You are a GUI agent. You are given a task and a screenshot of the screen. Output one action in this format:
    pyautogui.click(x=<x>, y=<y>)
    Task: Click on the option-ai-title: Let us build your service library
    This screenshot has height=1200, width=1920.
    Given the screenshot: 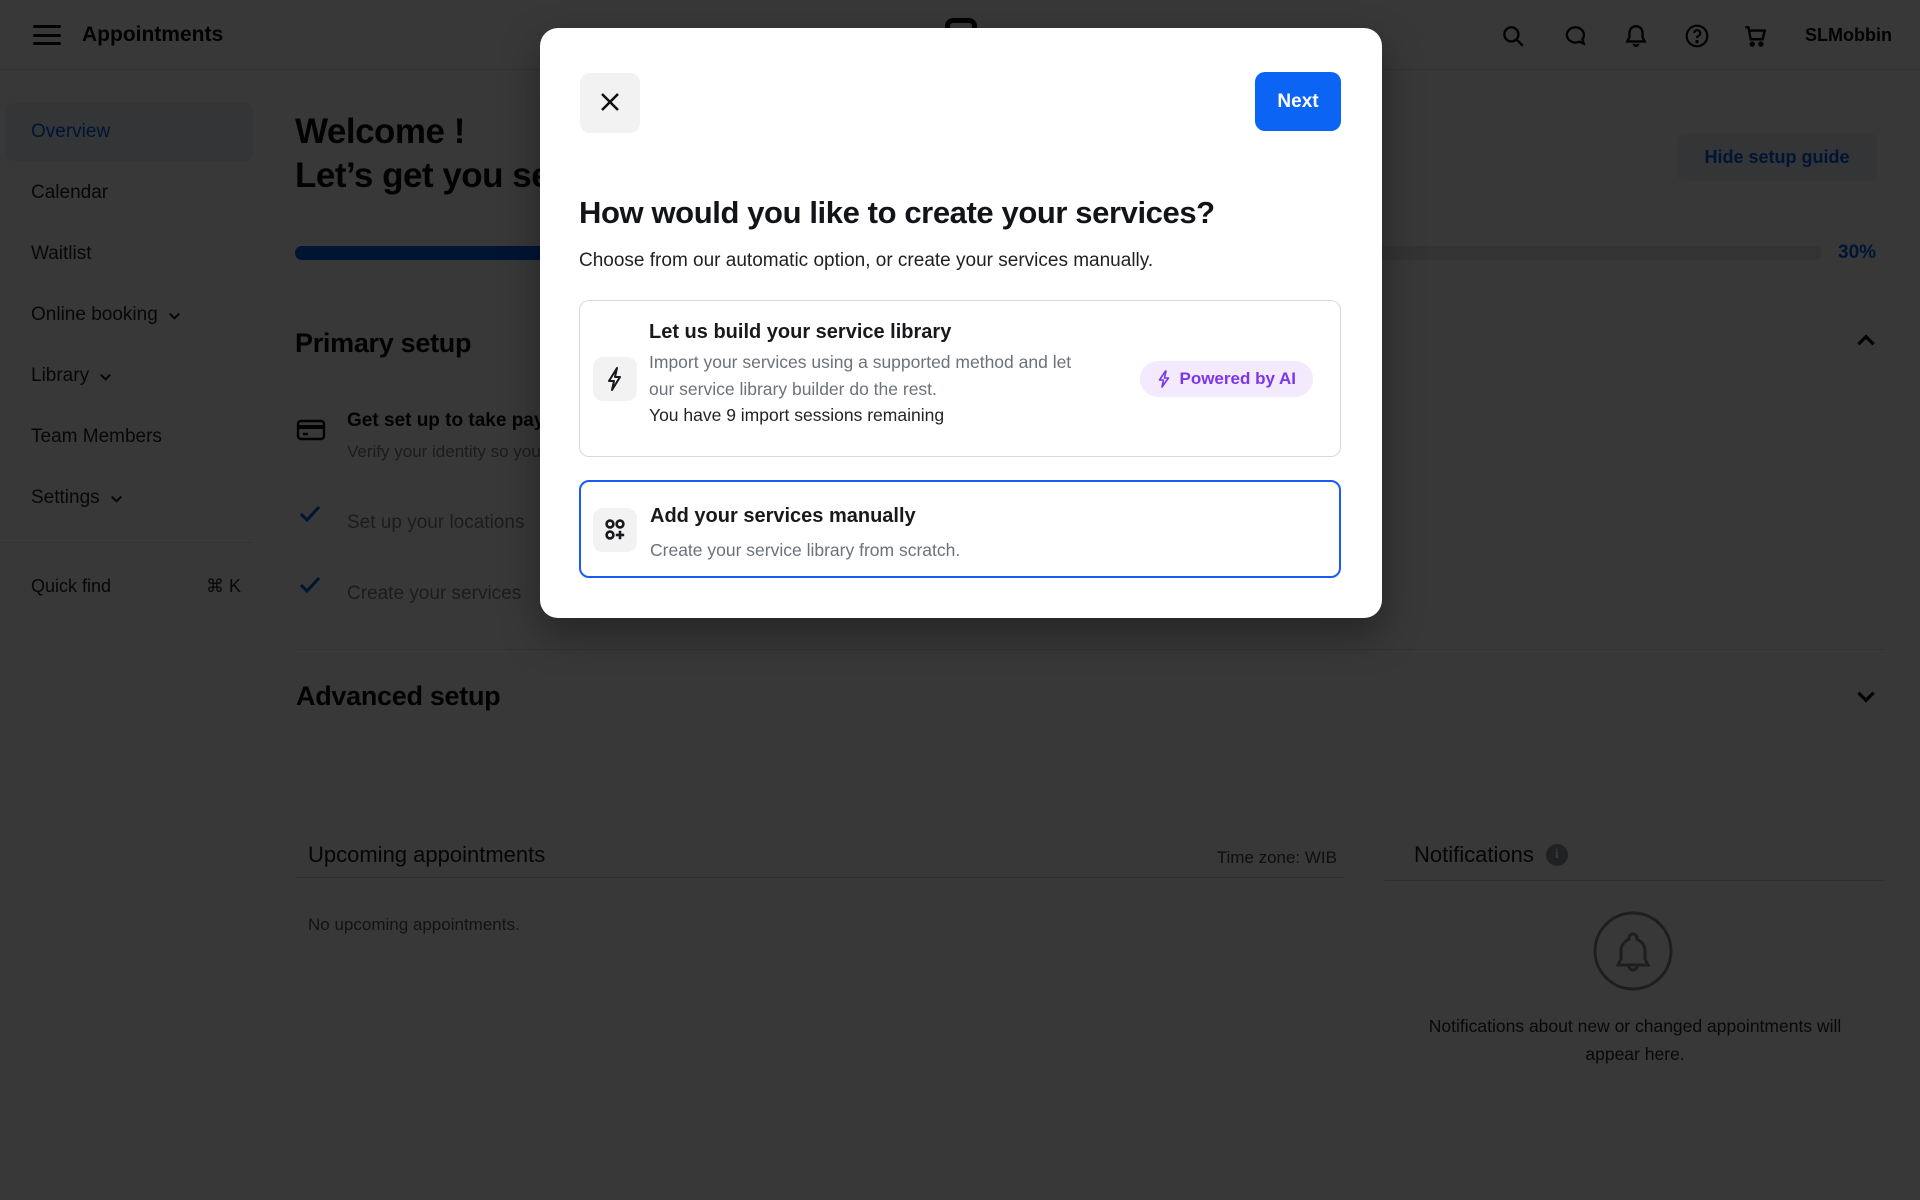 What is the action you would take?
    pyautogui.click(x=800, y=332)
    